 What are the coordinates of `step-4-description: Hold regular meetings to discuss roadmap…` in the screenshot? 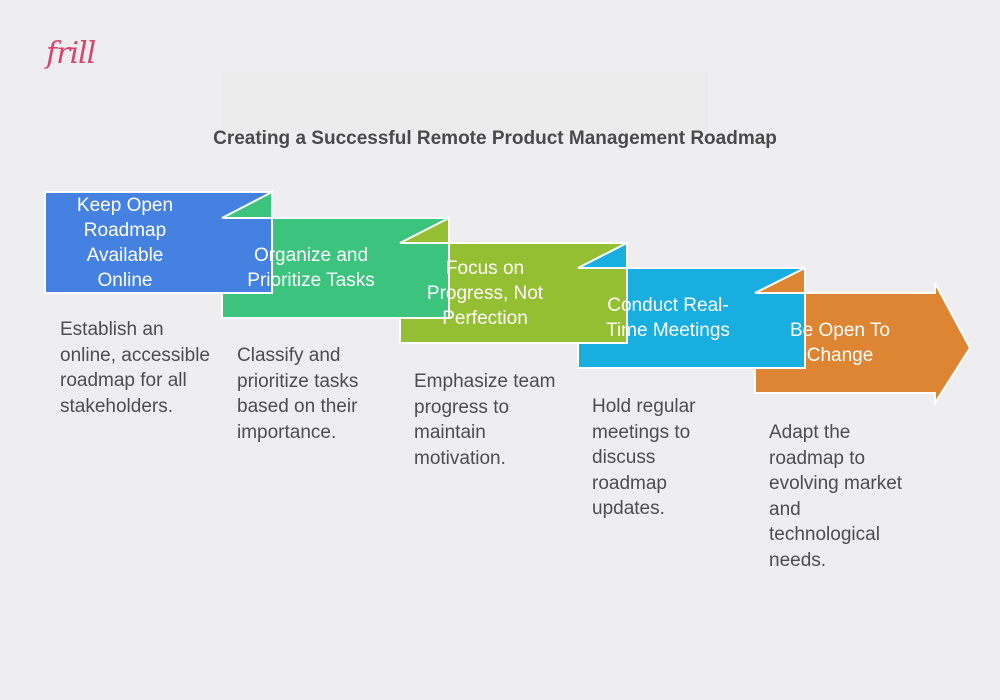 It's located at (644, 457).